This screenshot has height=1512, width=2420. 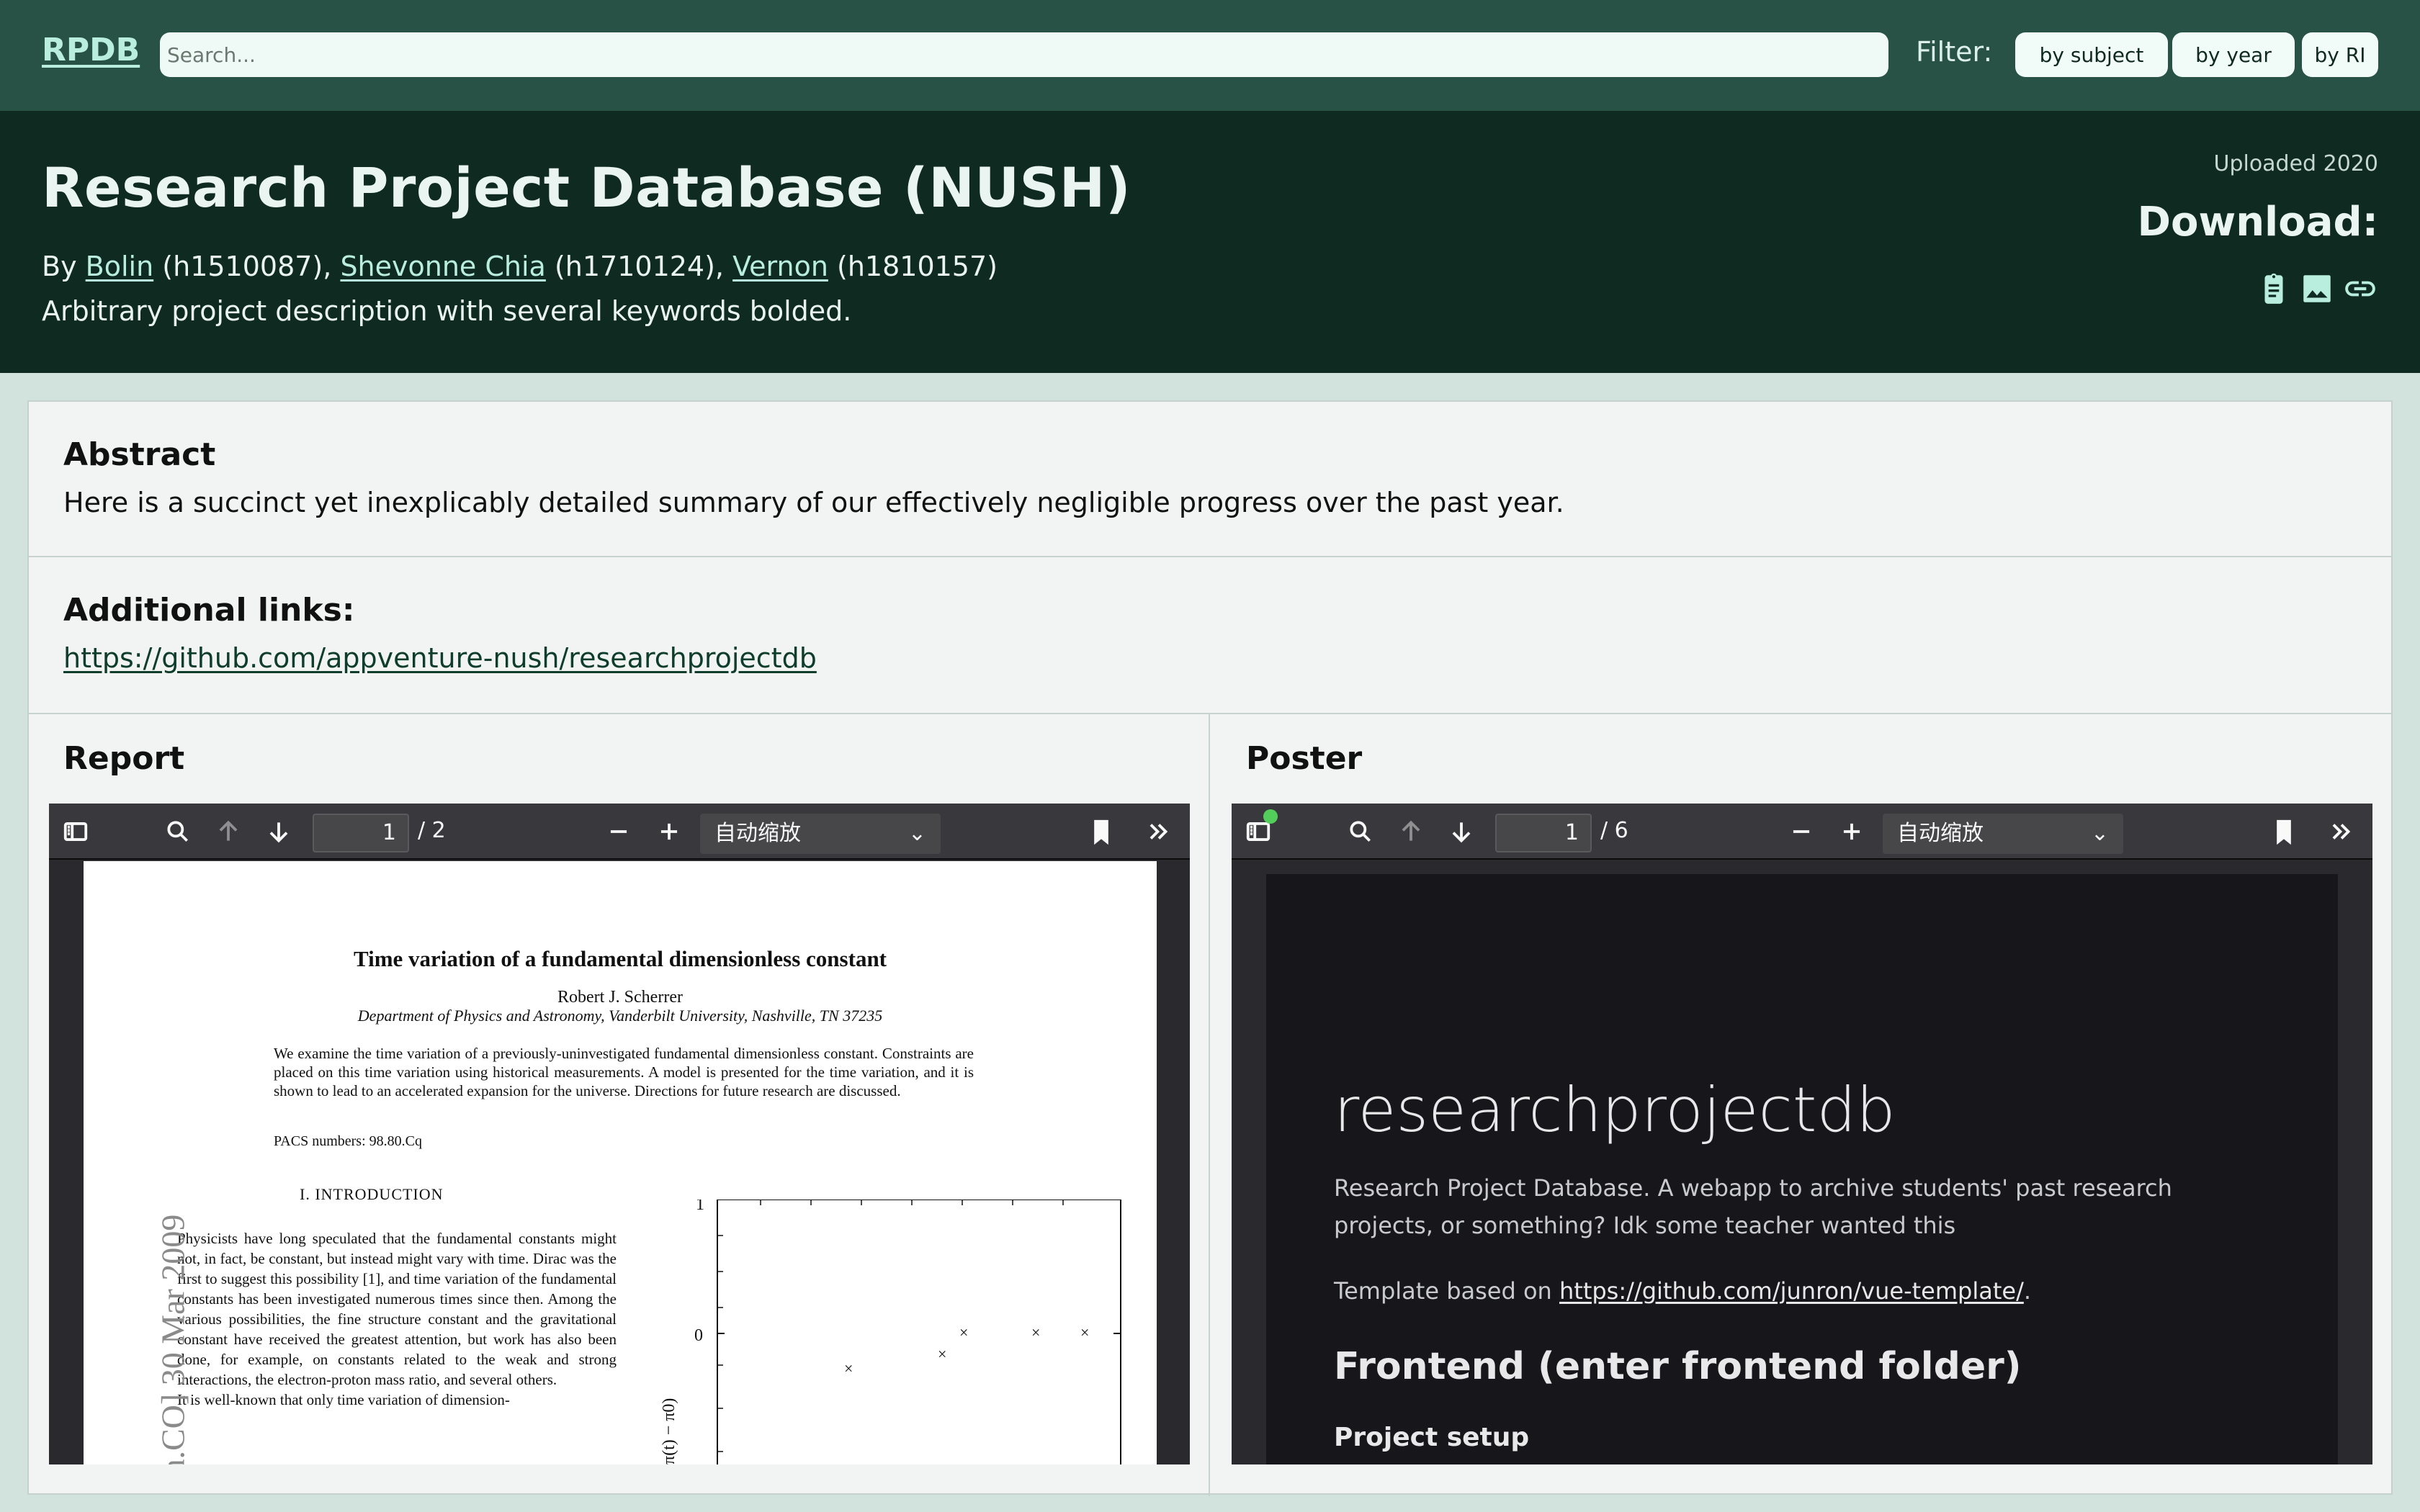 I want to click on arxiv-stamp: ph.CO] 30 Mar 2009, so click(x=173, y=1339).